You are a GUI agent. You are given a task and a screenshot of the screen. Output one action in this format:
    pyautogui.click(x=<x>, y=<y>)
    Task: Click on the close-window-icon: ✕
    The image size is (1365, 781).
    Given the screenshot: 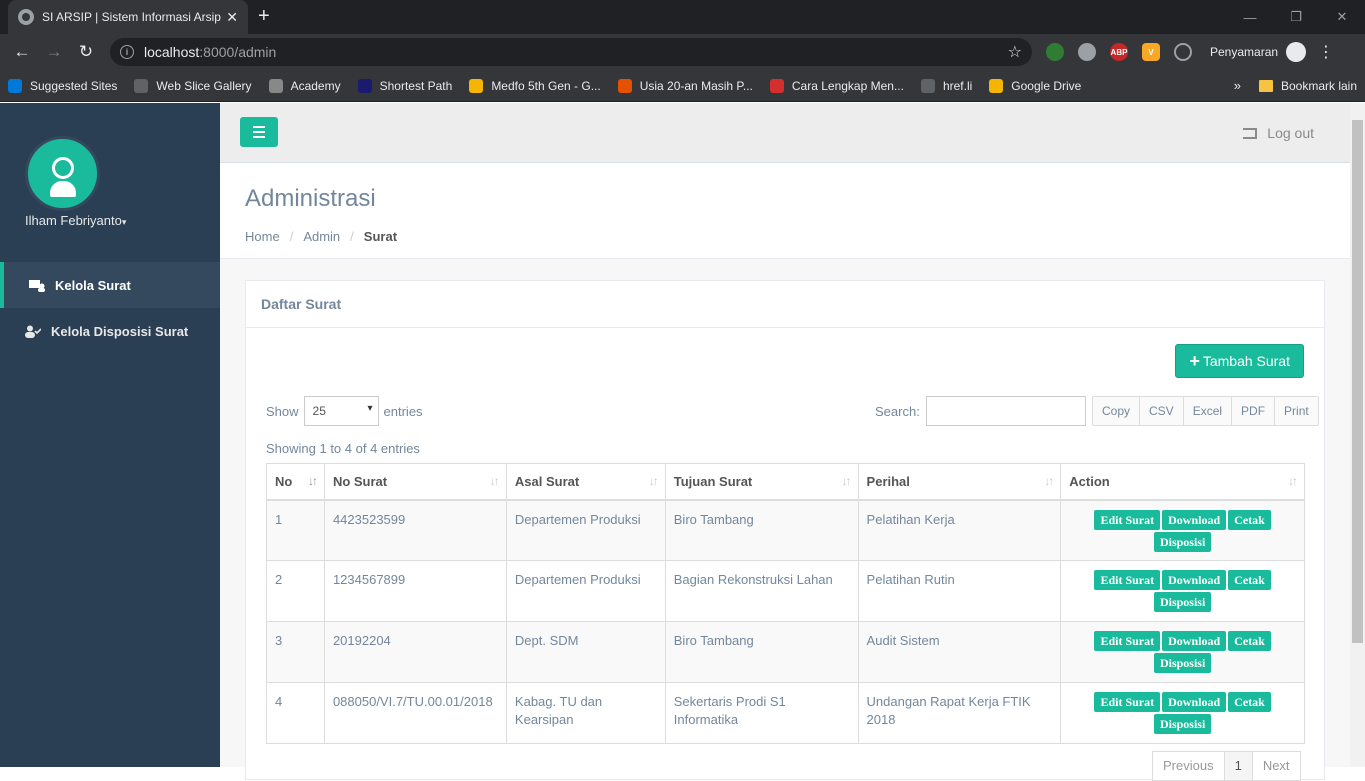 What is the action you would take?
    pyautogui.click(x=1342, y=17)
    